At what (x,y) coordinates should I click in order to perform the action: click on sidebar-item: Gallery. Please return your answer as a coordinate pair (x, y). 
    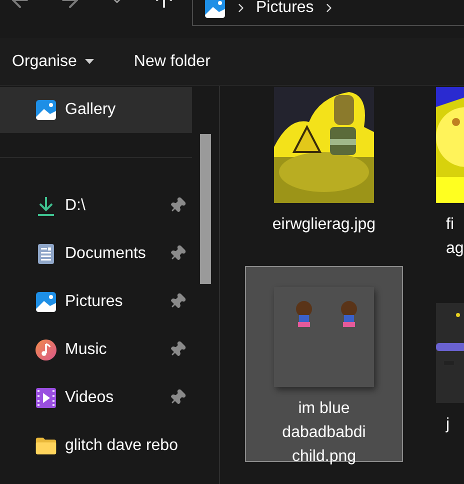
    Looking at the image, I should click on (96, 110).